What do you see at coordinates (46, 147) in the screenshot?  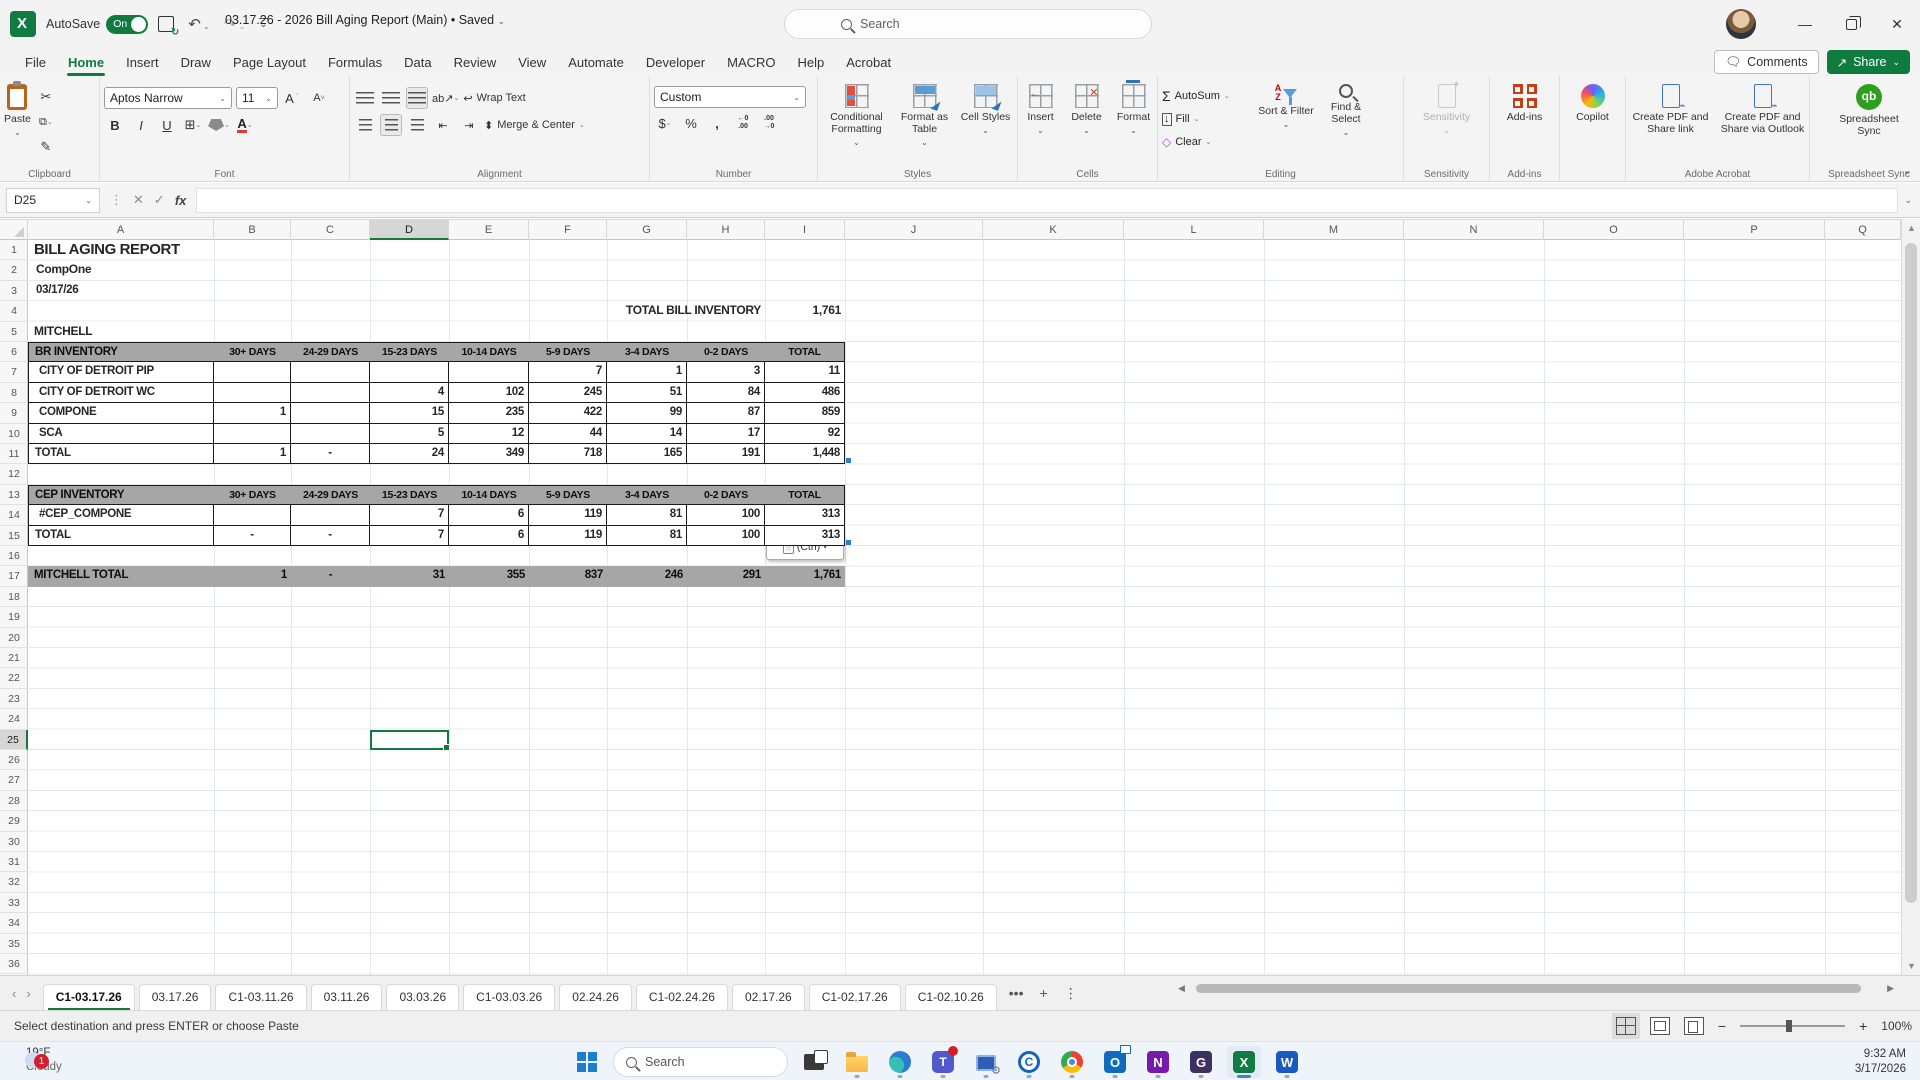 I see `format-painter-button: ✎` at bounding box center [46, 147].